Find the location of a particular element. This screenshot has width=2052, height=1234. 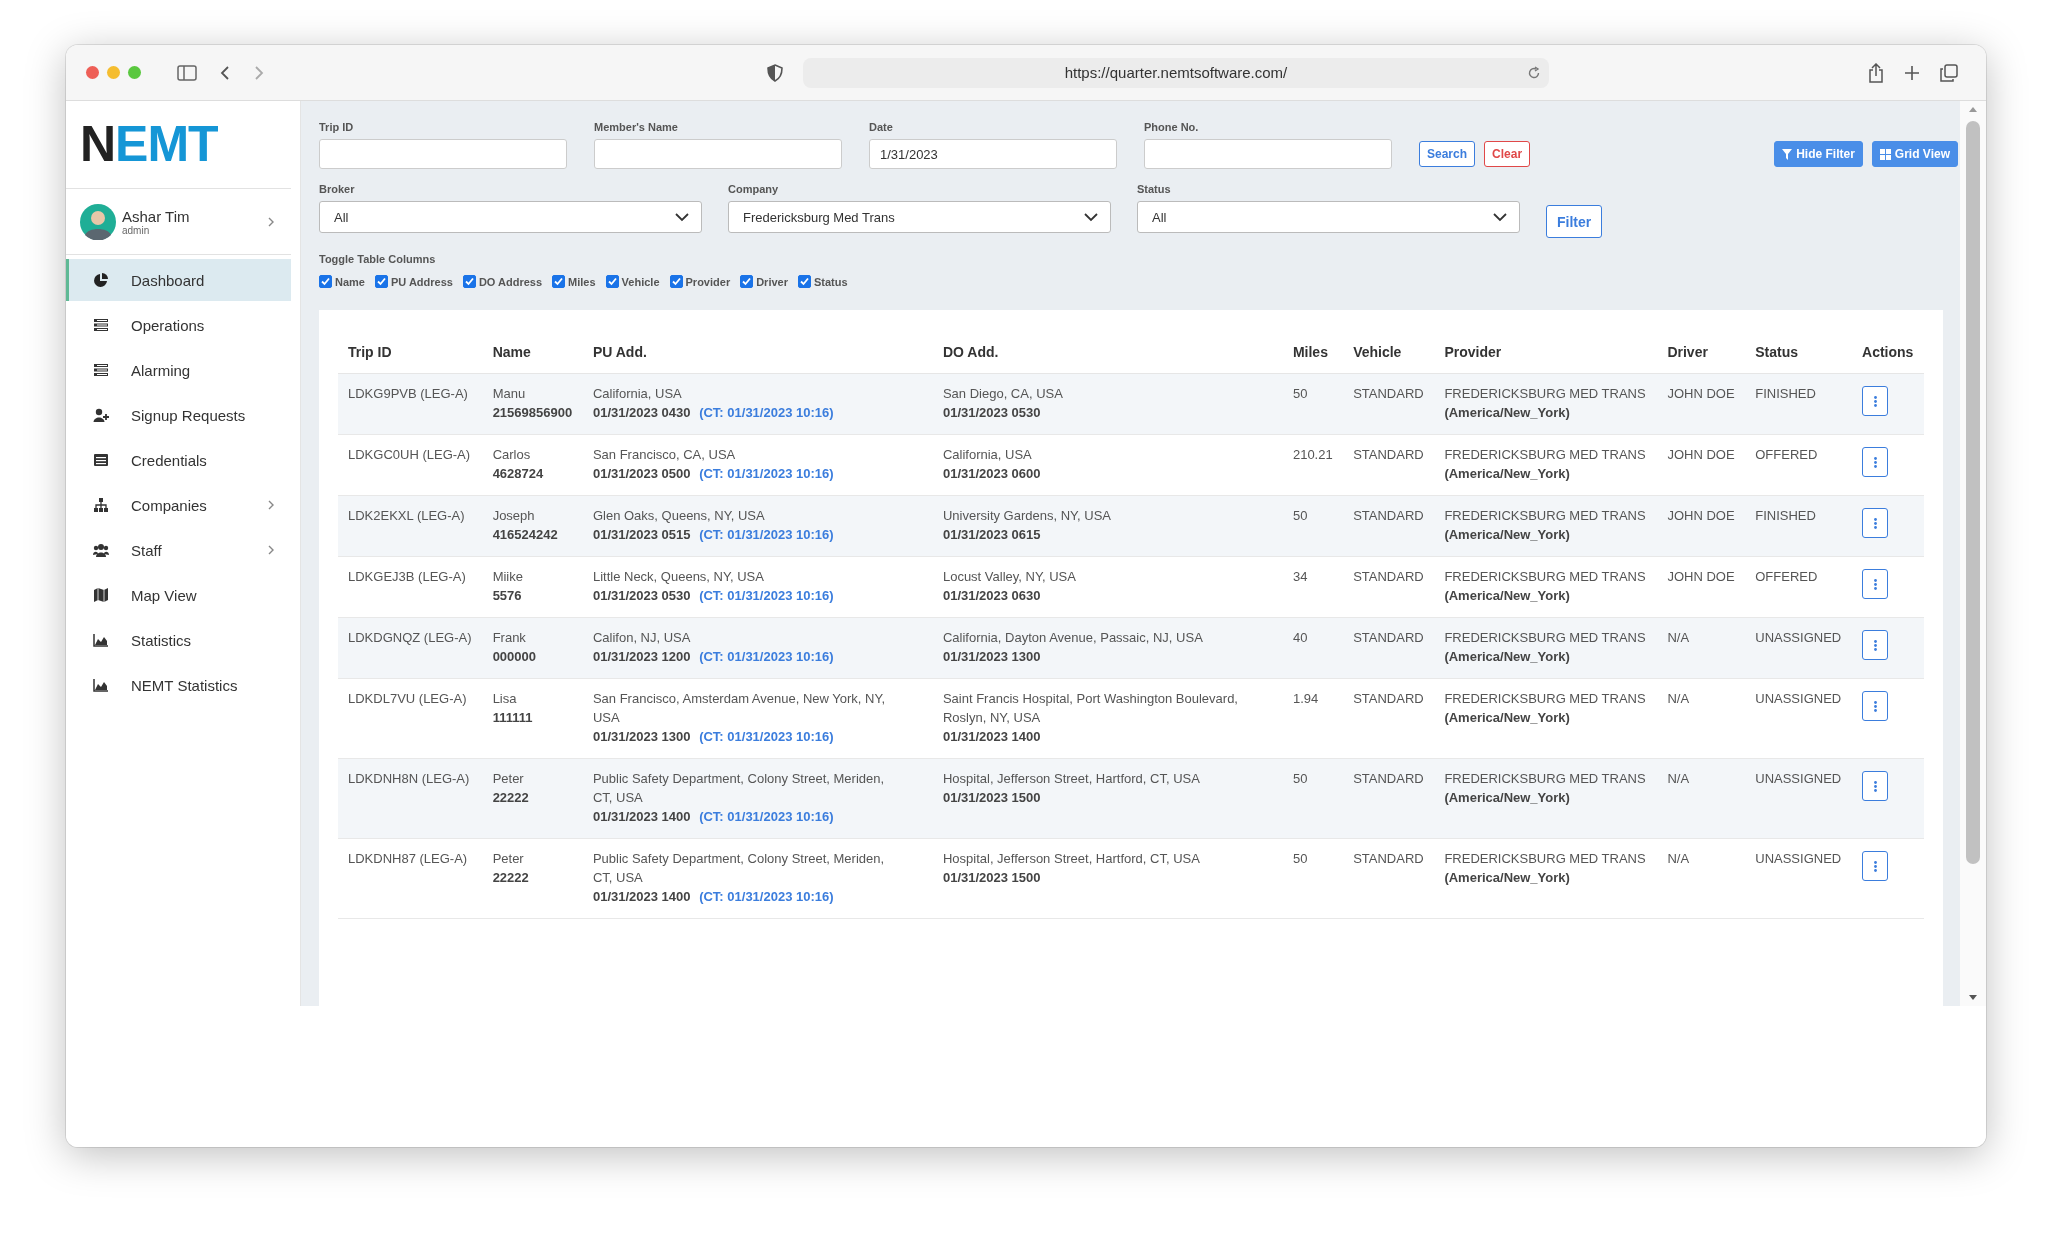

filter-icon is located at coordinates (1787, 154).